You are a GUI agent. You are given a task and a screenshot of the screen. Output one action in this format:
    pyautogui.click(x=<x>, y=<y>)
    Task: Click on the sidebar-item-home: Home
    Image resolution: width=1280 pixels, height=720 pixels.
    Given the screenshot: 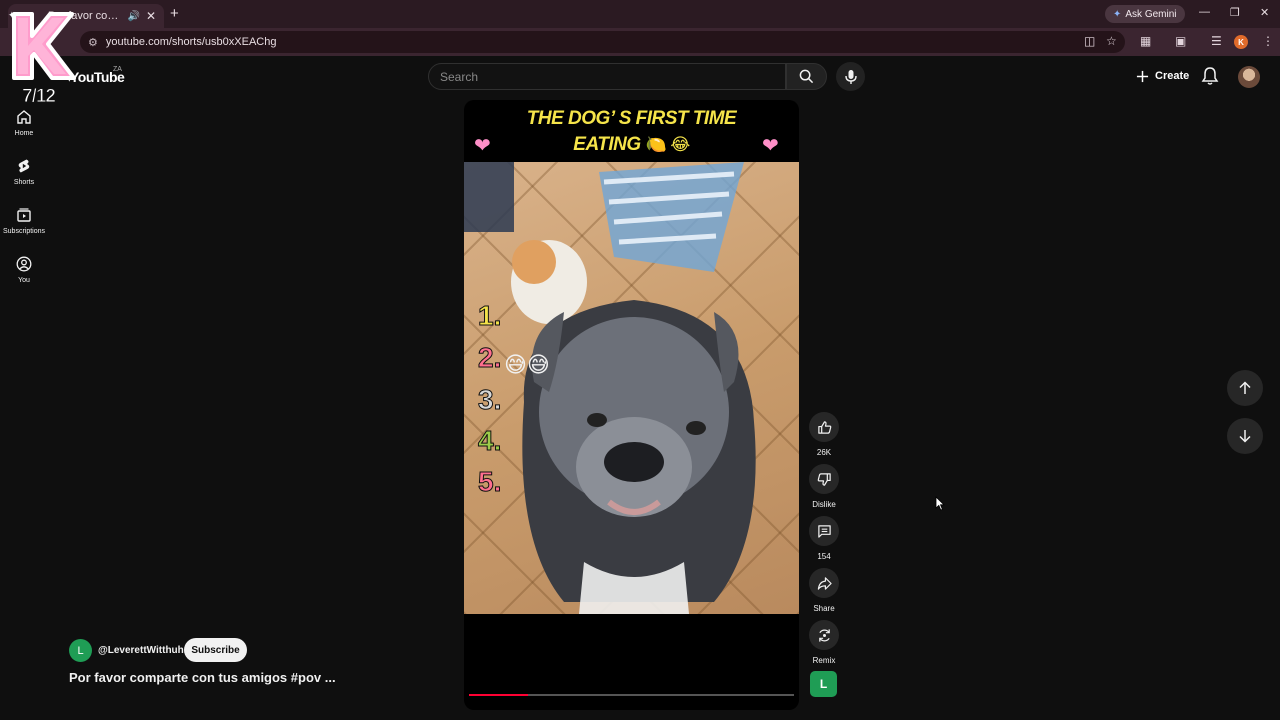 What is the action you would take?
    pyautogui.click(x=24, y=123)
    